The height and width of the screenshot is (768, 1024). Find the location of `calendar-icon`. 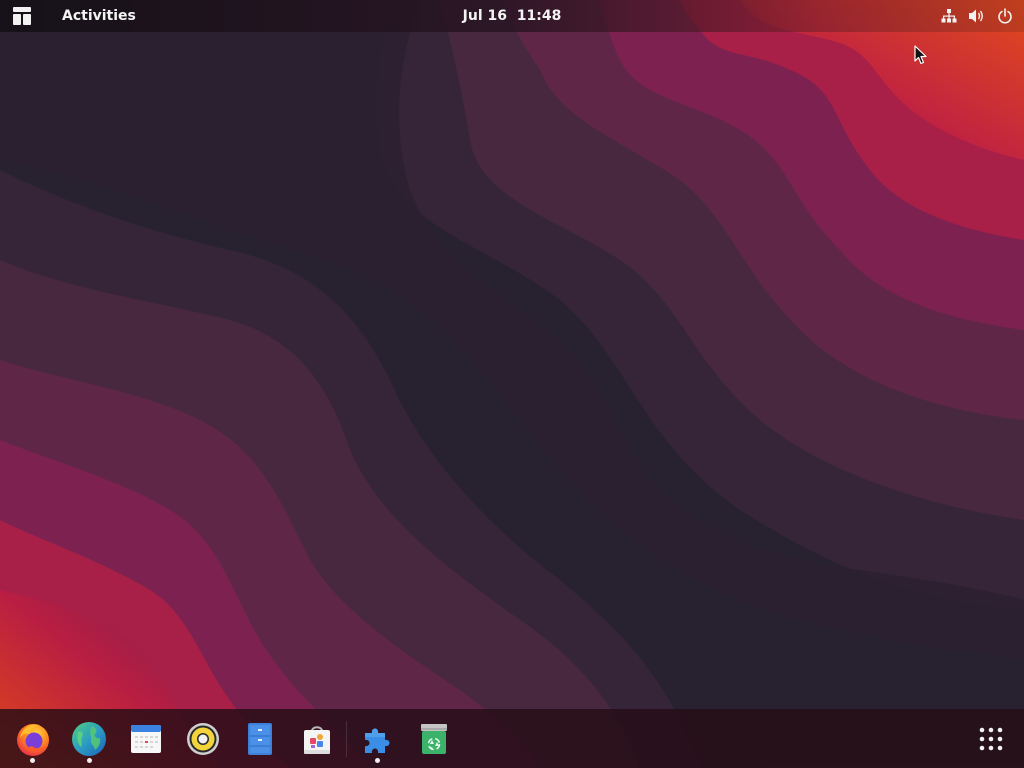

calendar-icon is located at coordinates (146, 739).